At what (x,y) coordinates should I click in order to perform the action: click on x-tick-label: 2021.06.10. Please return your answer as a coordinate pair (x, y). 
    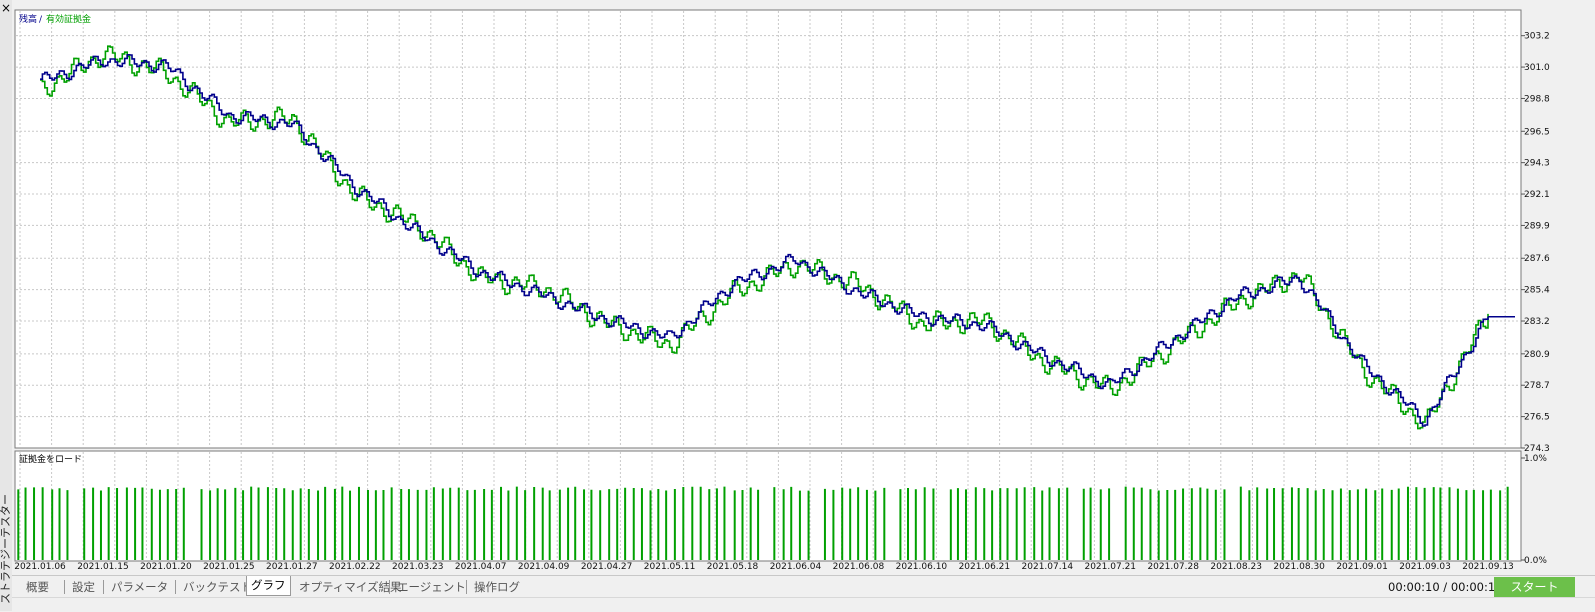
    Looking at the image, I should click on (922, 567).